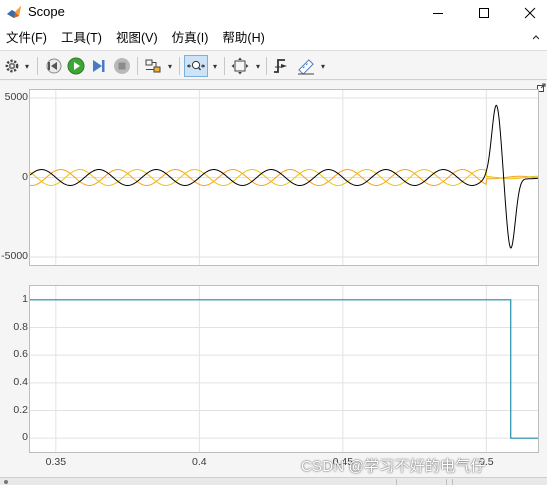 This screenshot has height=485, width=547. Describe the element at coordinates (199, 462) in the screenshot. I see `xtick-label: 0.4` at that location.